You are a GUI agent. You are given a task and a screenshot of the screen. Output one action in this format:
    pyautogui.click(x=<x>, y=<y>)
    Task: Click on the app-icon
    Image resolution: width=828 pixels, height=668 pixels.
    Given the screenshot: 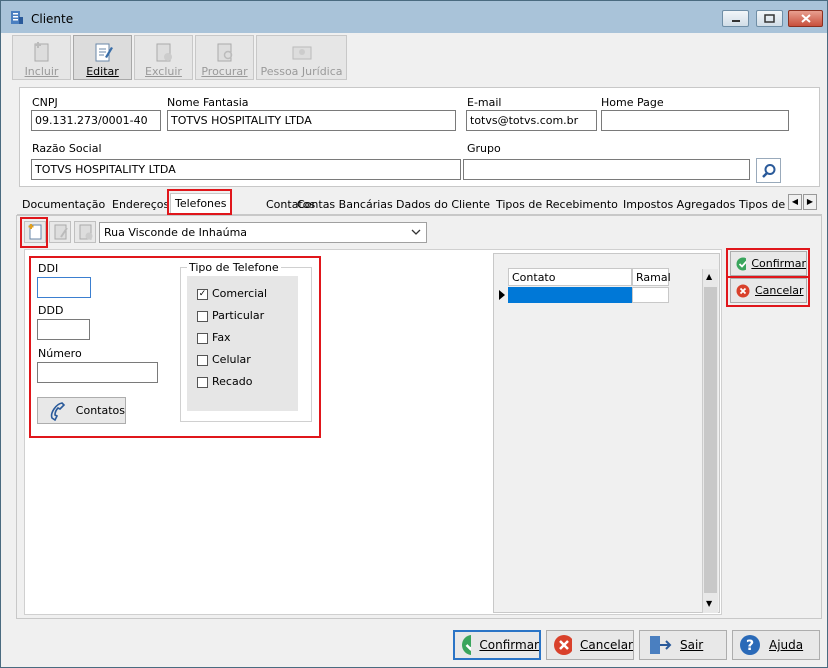 What is the action you would take?
    pyautogui.click(x=17, y=17)
    